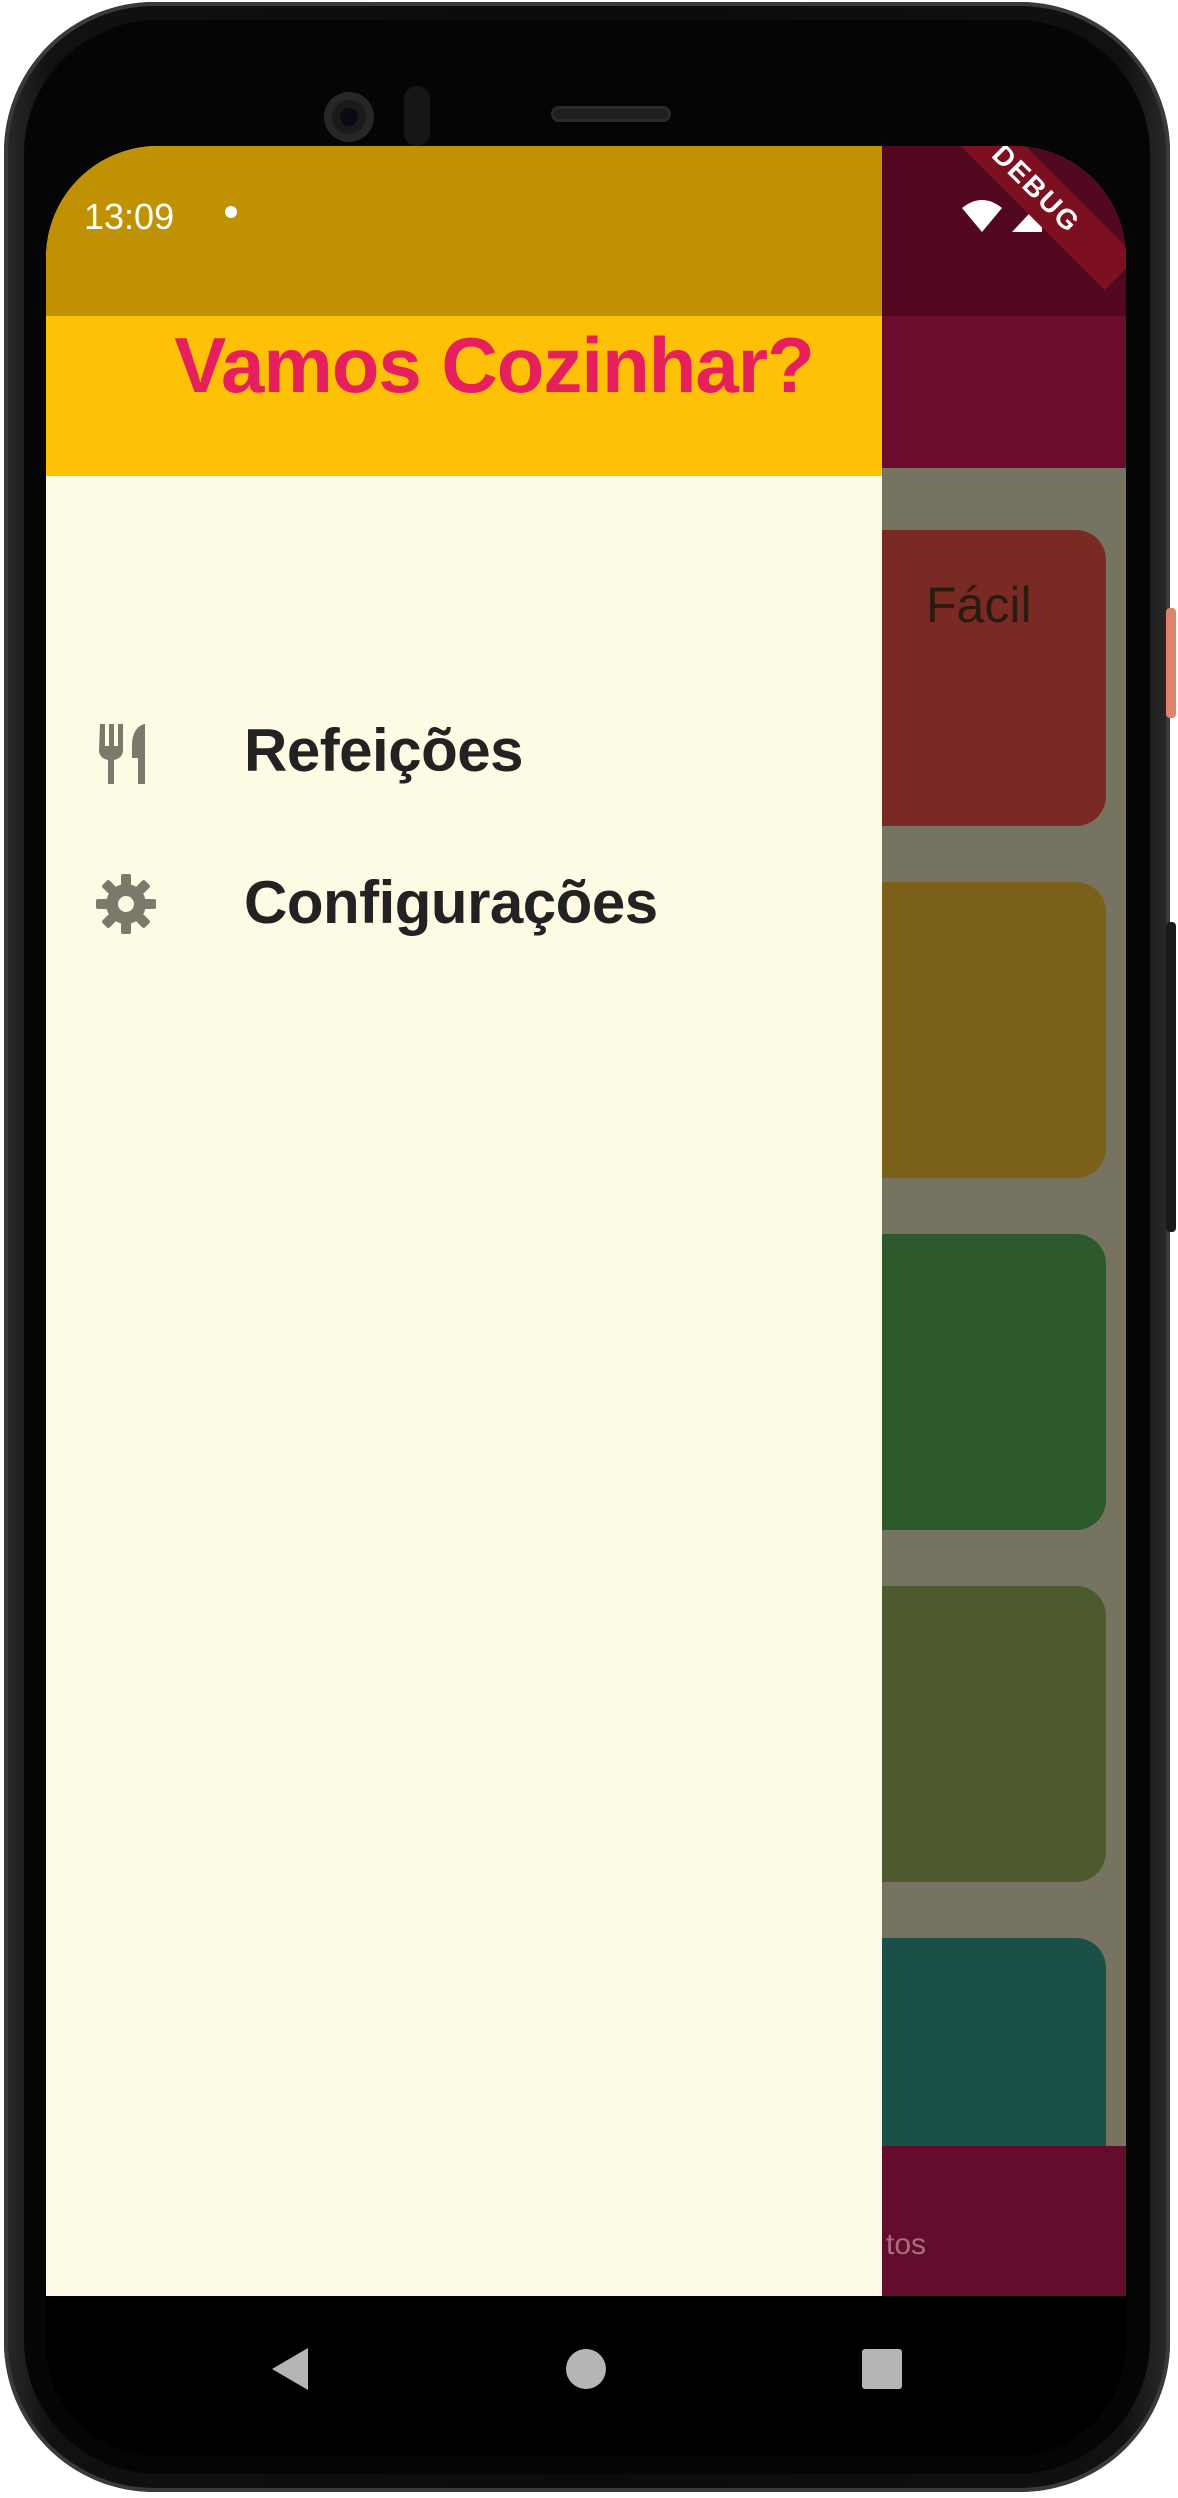 Image resolution: width=1178 pixels, height=2498 pixels. Describe the element at coordinates (882, 2369) in the screenshot. I see `recents-icon` at that location.